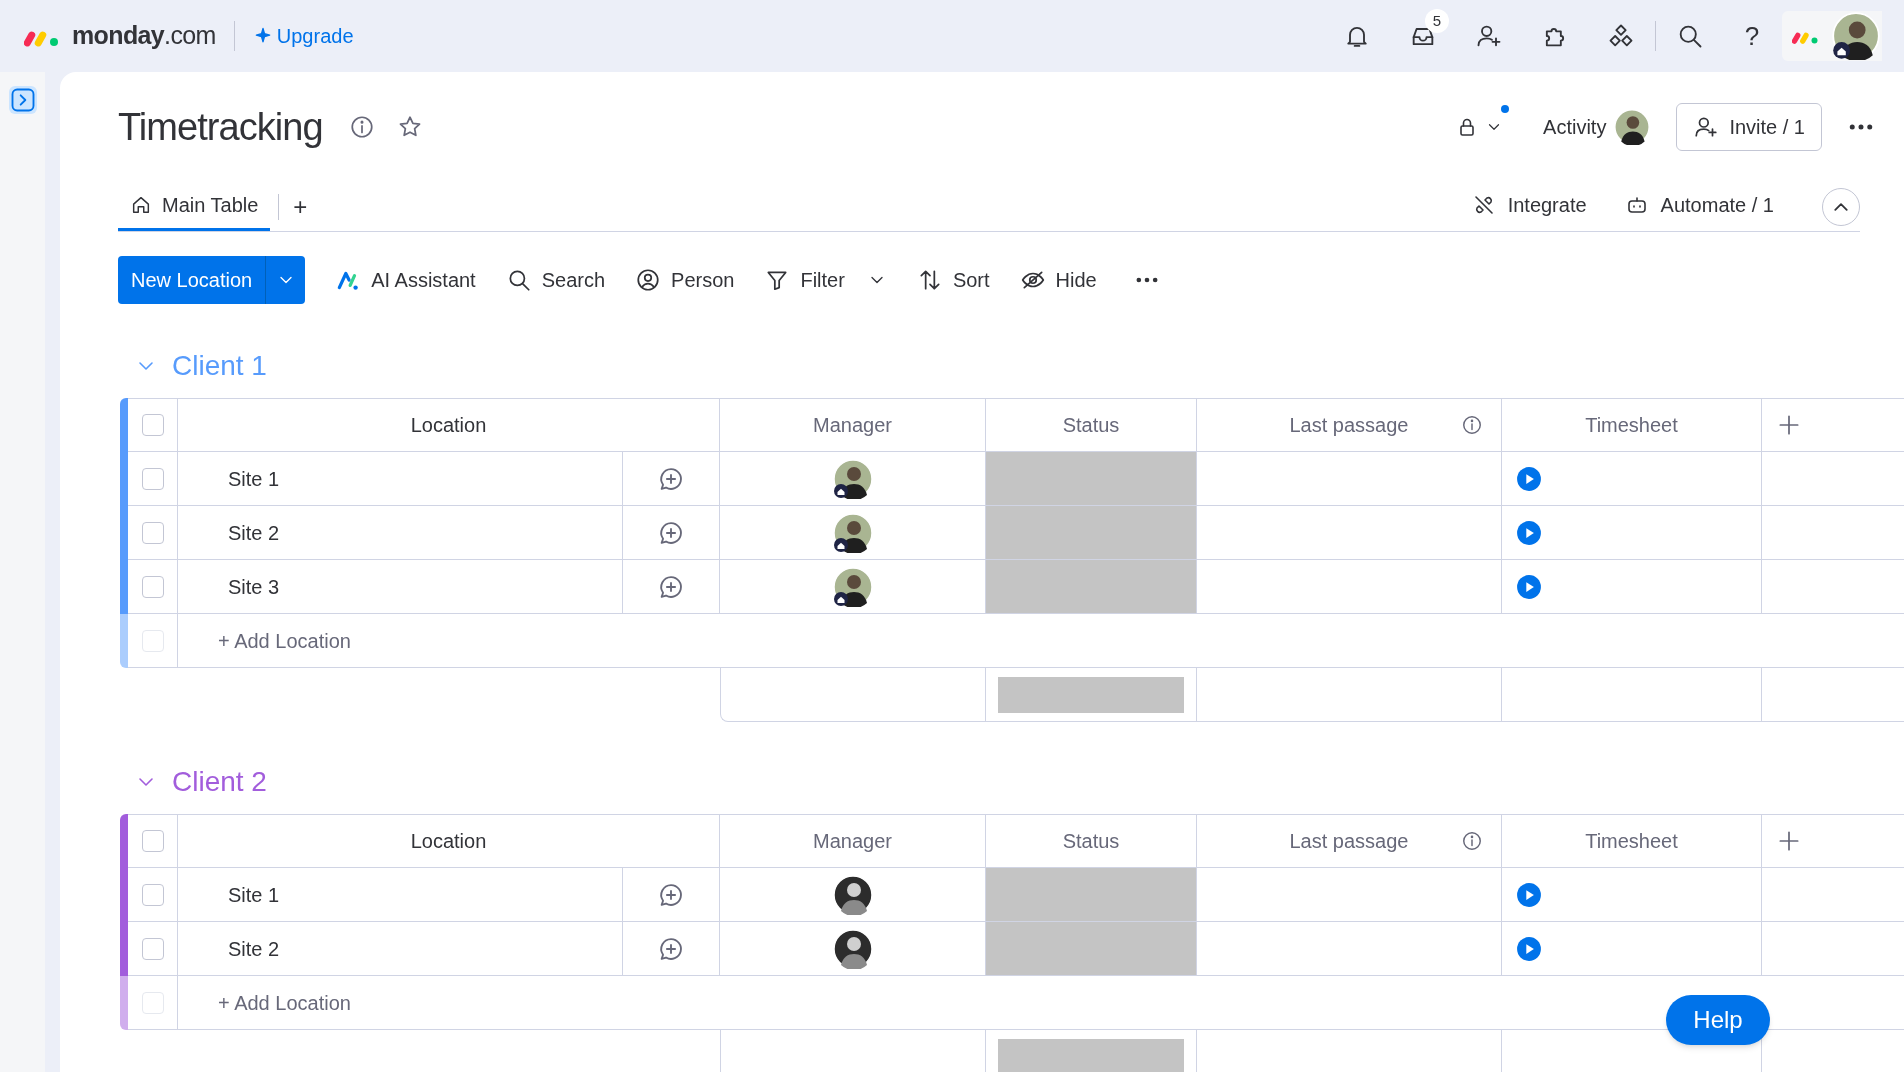  What do you see at coordinates (192, 280) in the screenshot?
I see `button-label: New Location` at bounding box center [192, 280].